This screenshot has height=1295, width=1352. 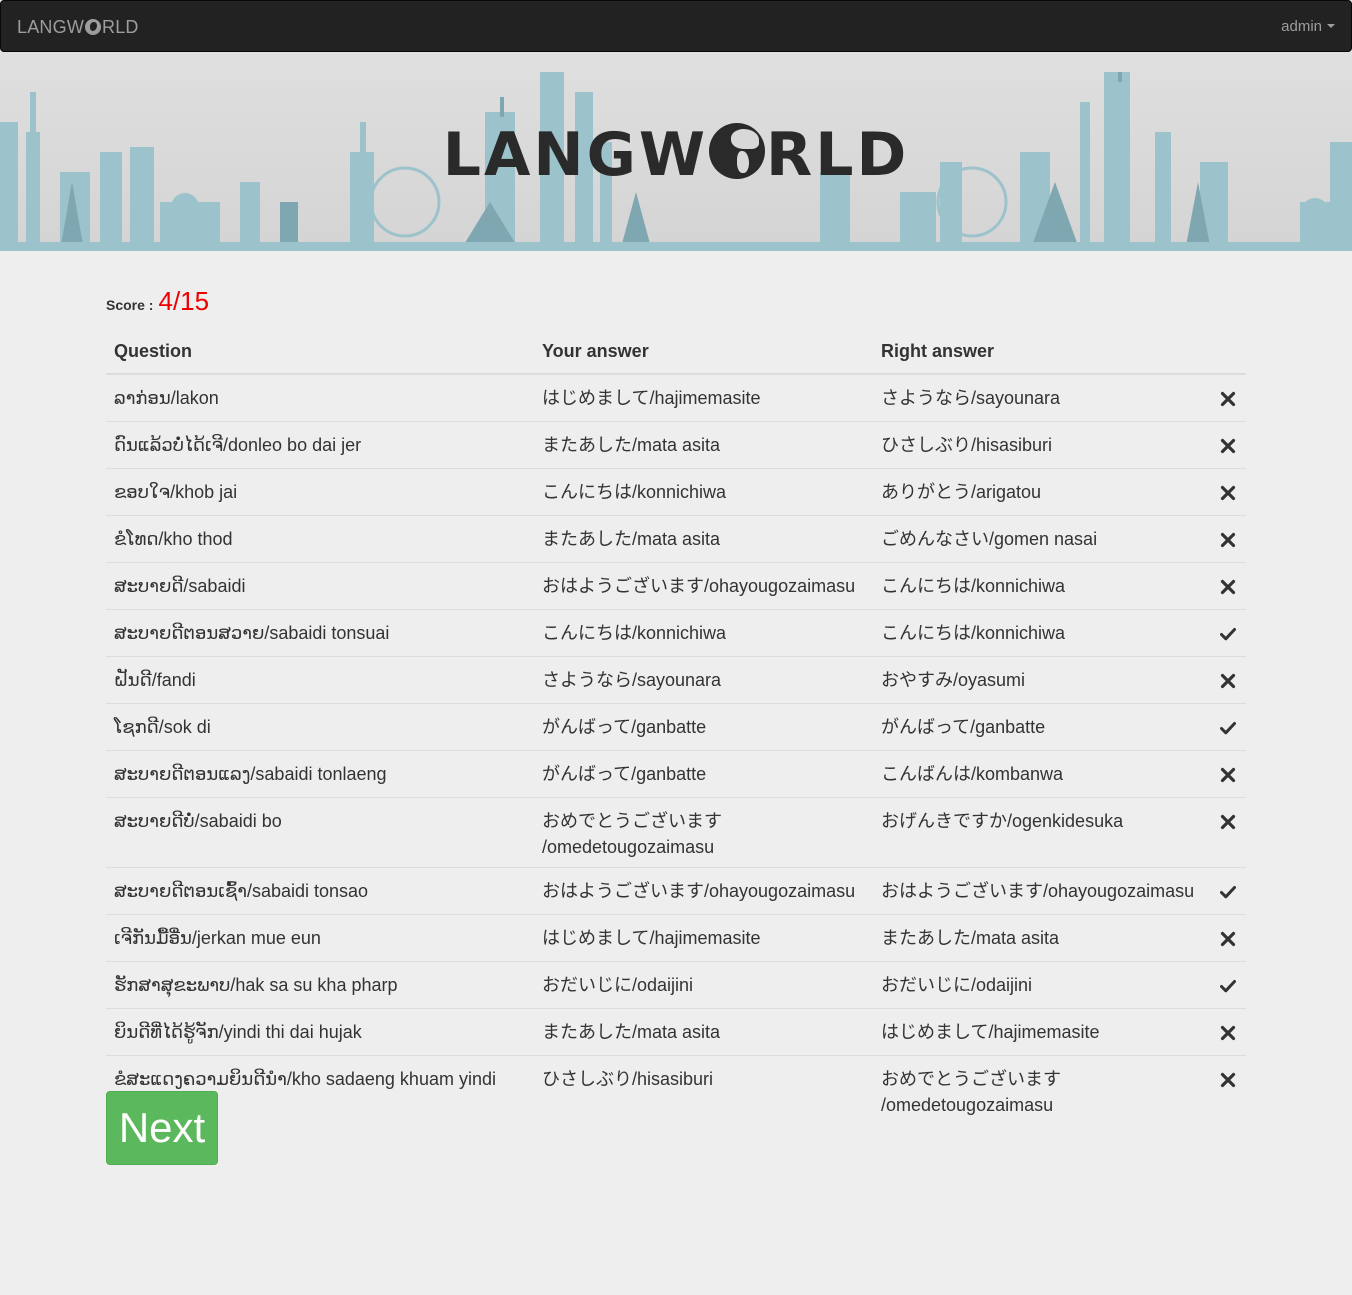 I want to click on question-cell: ເຈີກັນມື້ອື່ນ/jerkan mue eun, so click(x=320, y=938).